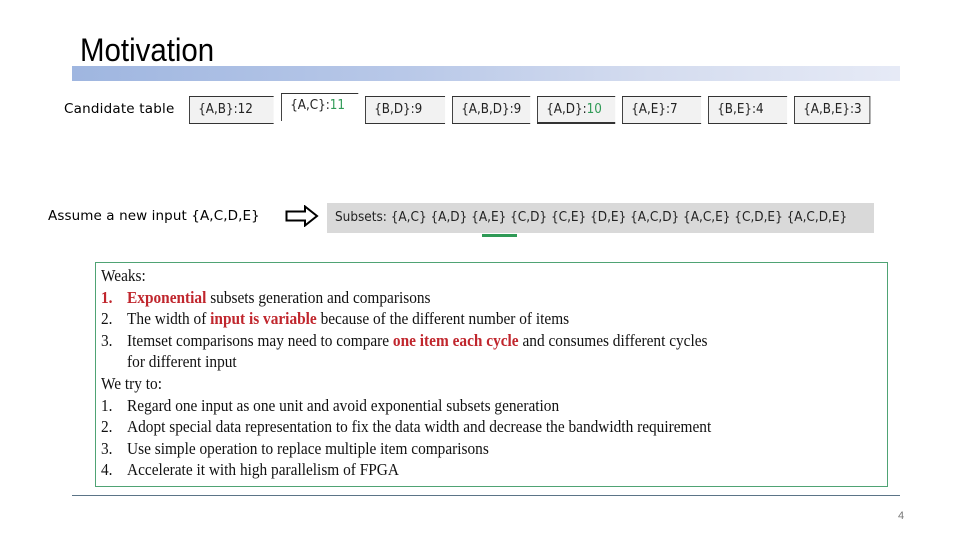 The height and width of the screenshot is (540, 960). Describe the element at coordinates (263, 319) in the screenshot. I see `item-highlight: input is variable` at that location.